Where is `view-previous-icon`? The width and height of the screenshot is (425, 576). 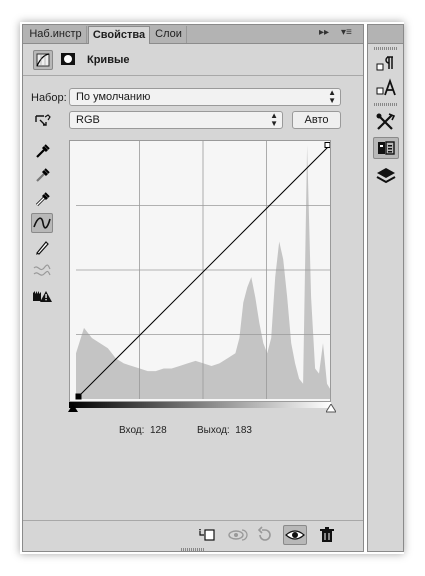
view-previous-icon is located at coordinates (237, 535).